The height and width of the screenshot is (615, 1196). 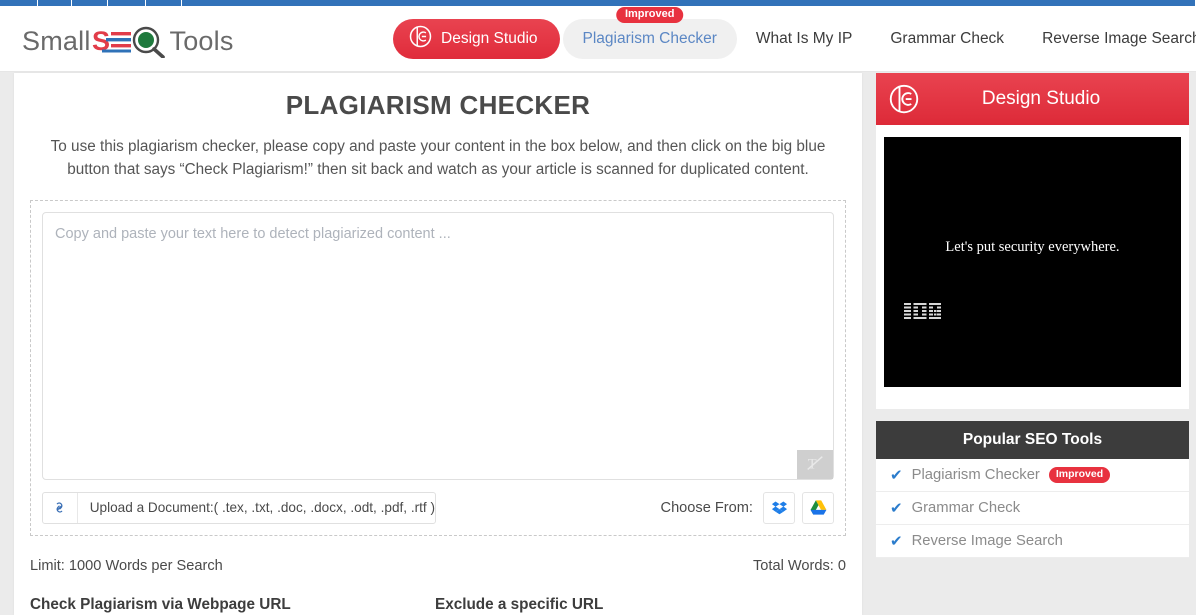 What do you see at coordinates (128, 41) in the screenshot?
I see `site-logo: Small S Tools` at bounding box center [128, 41].